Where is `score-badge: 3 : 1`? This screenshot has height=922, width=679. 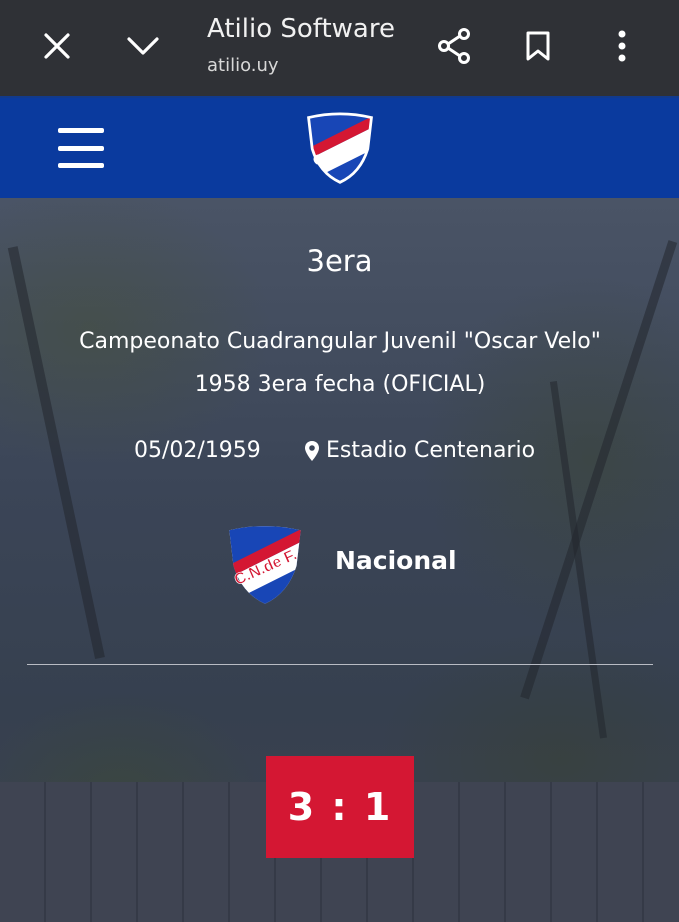 score-badge: 3 : 1 is located at coordinates (340, 807).